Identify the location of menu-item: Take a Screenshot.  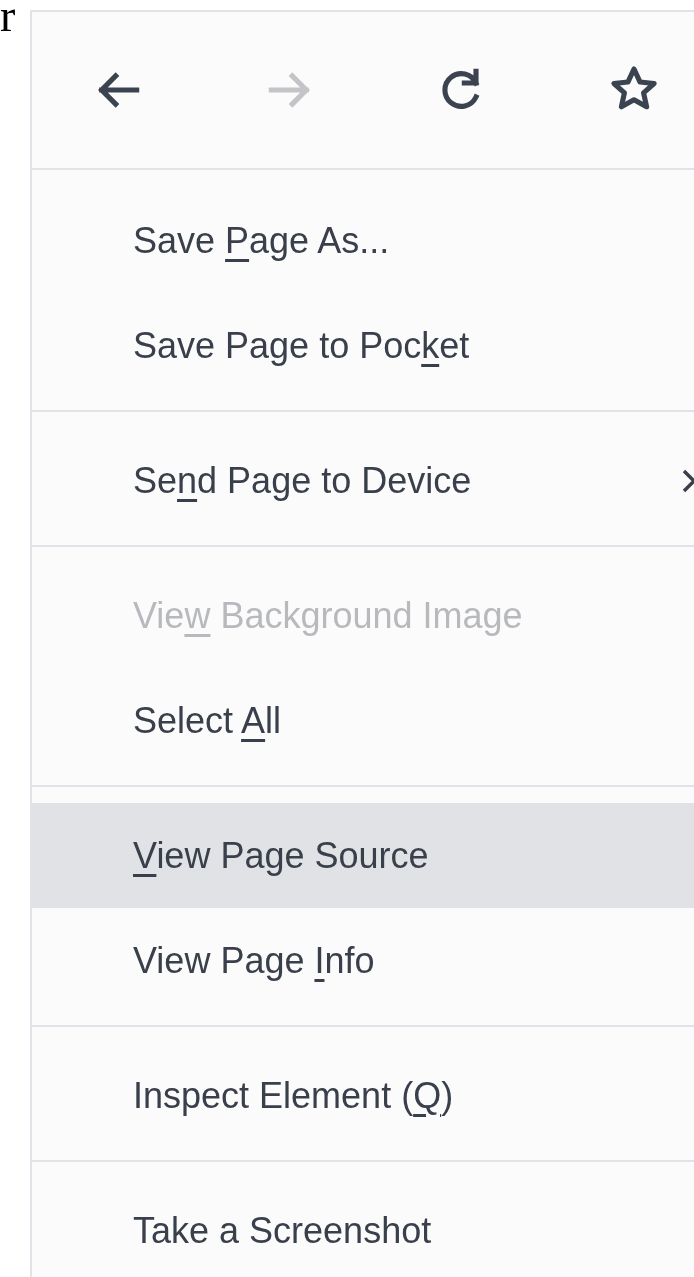
(363, 1227).